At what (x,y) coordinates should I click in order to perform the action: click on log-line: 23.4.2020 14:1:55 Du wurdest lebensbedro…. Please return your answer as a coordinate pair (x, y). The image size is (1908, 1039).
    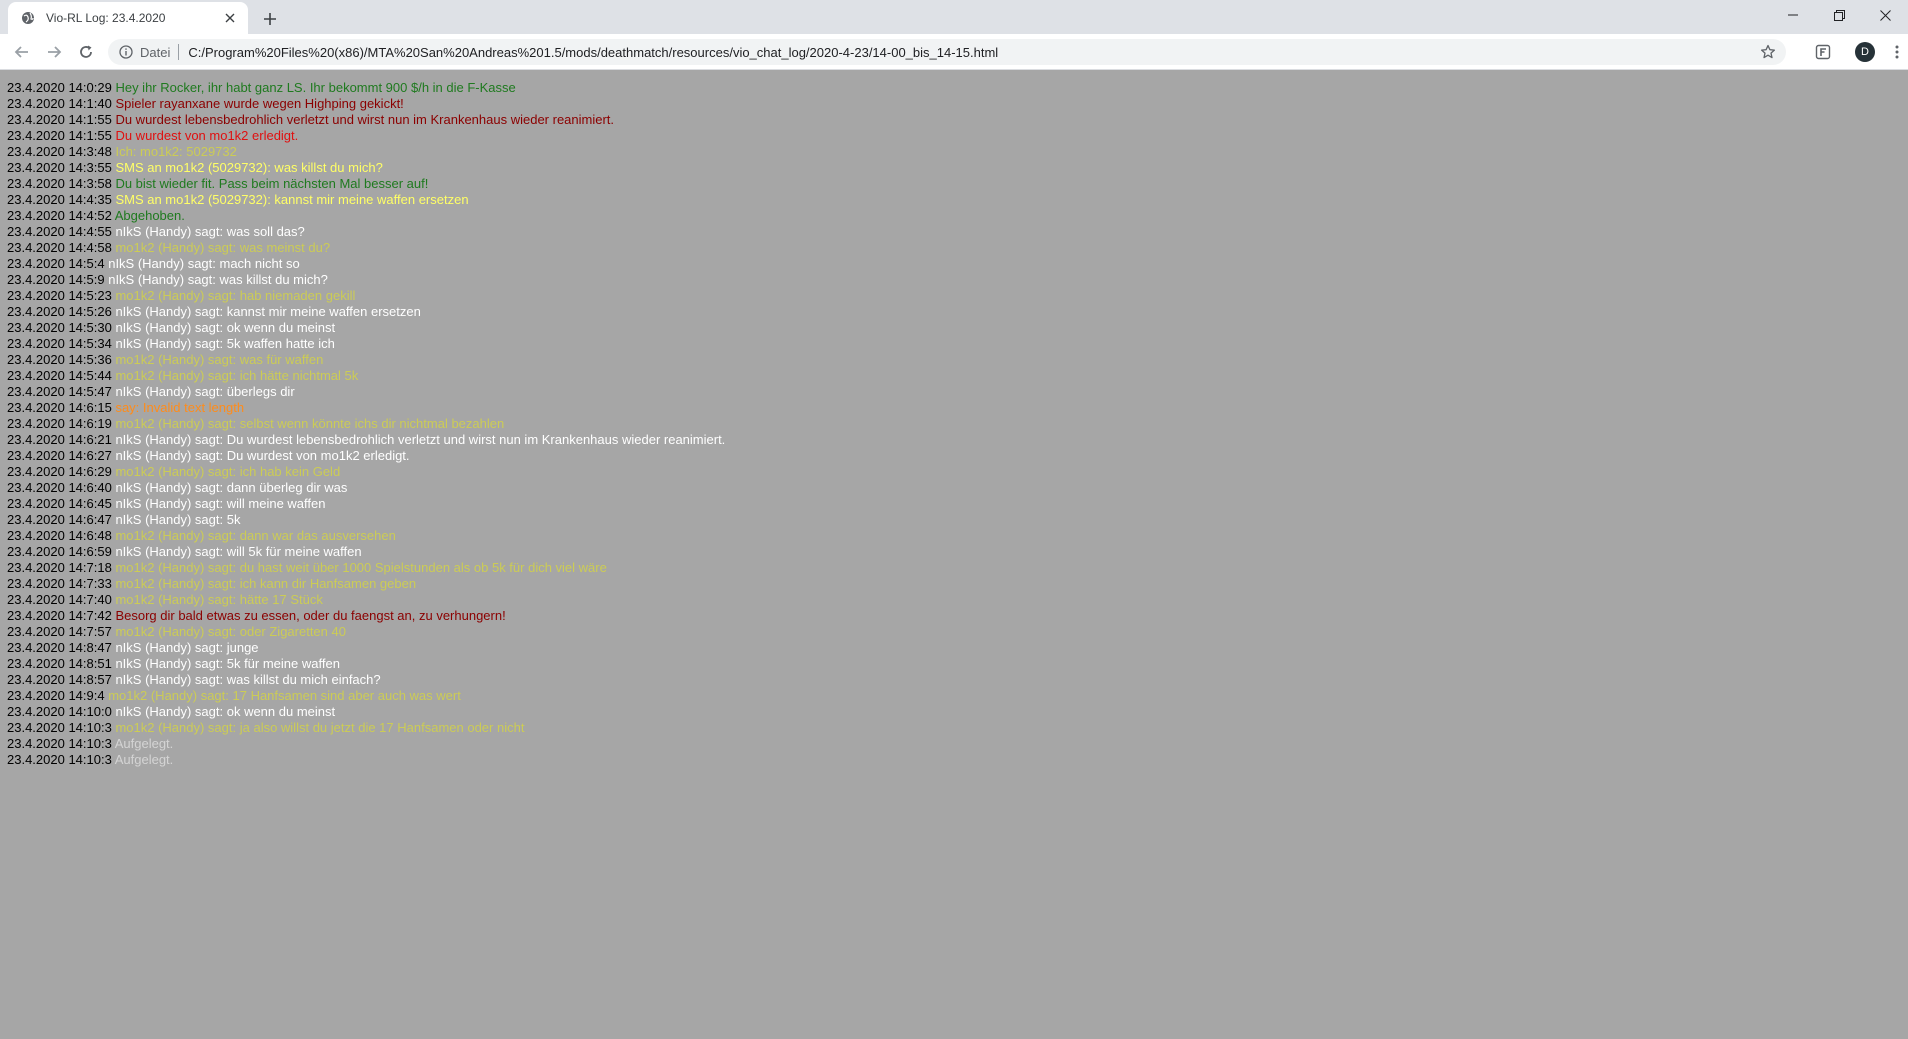
    Looking at the image, I should click on (366, 120).